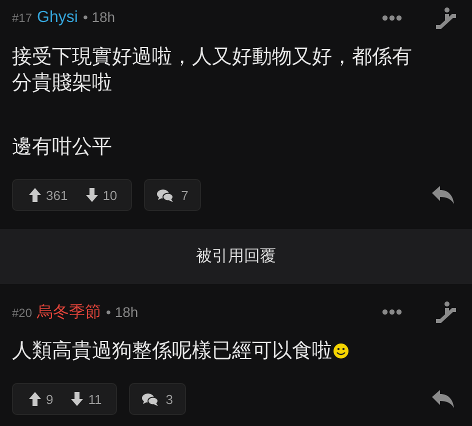 This screenshot has height=426, width=472. What do you see at coordinates (22, 18) in the screenshot?
I see `post-number: #17` at bounding box center [22, 18].